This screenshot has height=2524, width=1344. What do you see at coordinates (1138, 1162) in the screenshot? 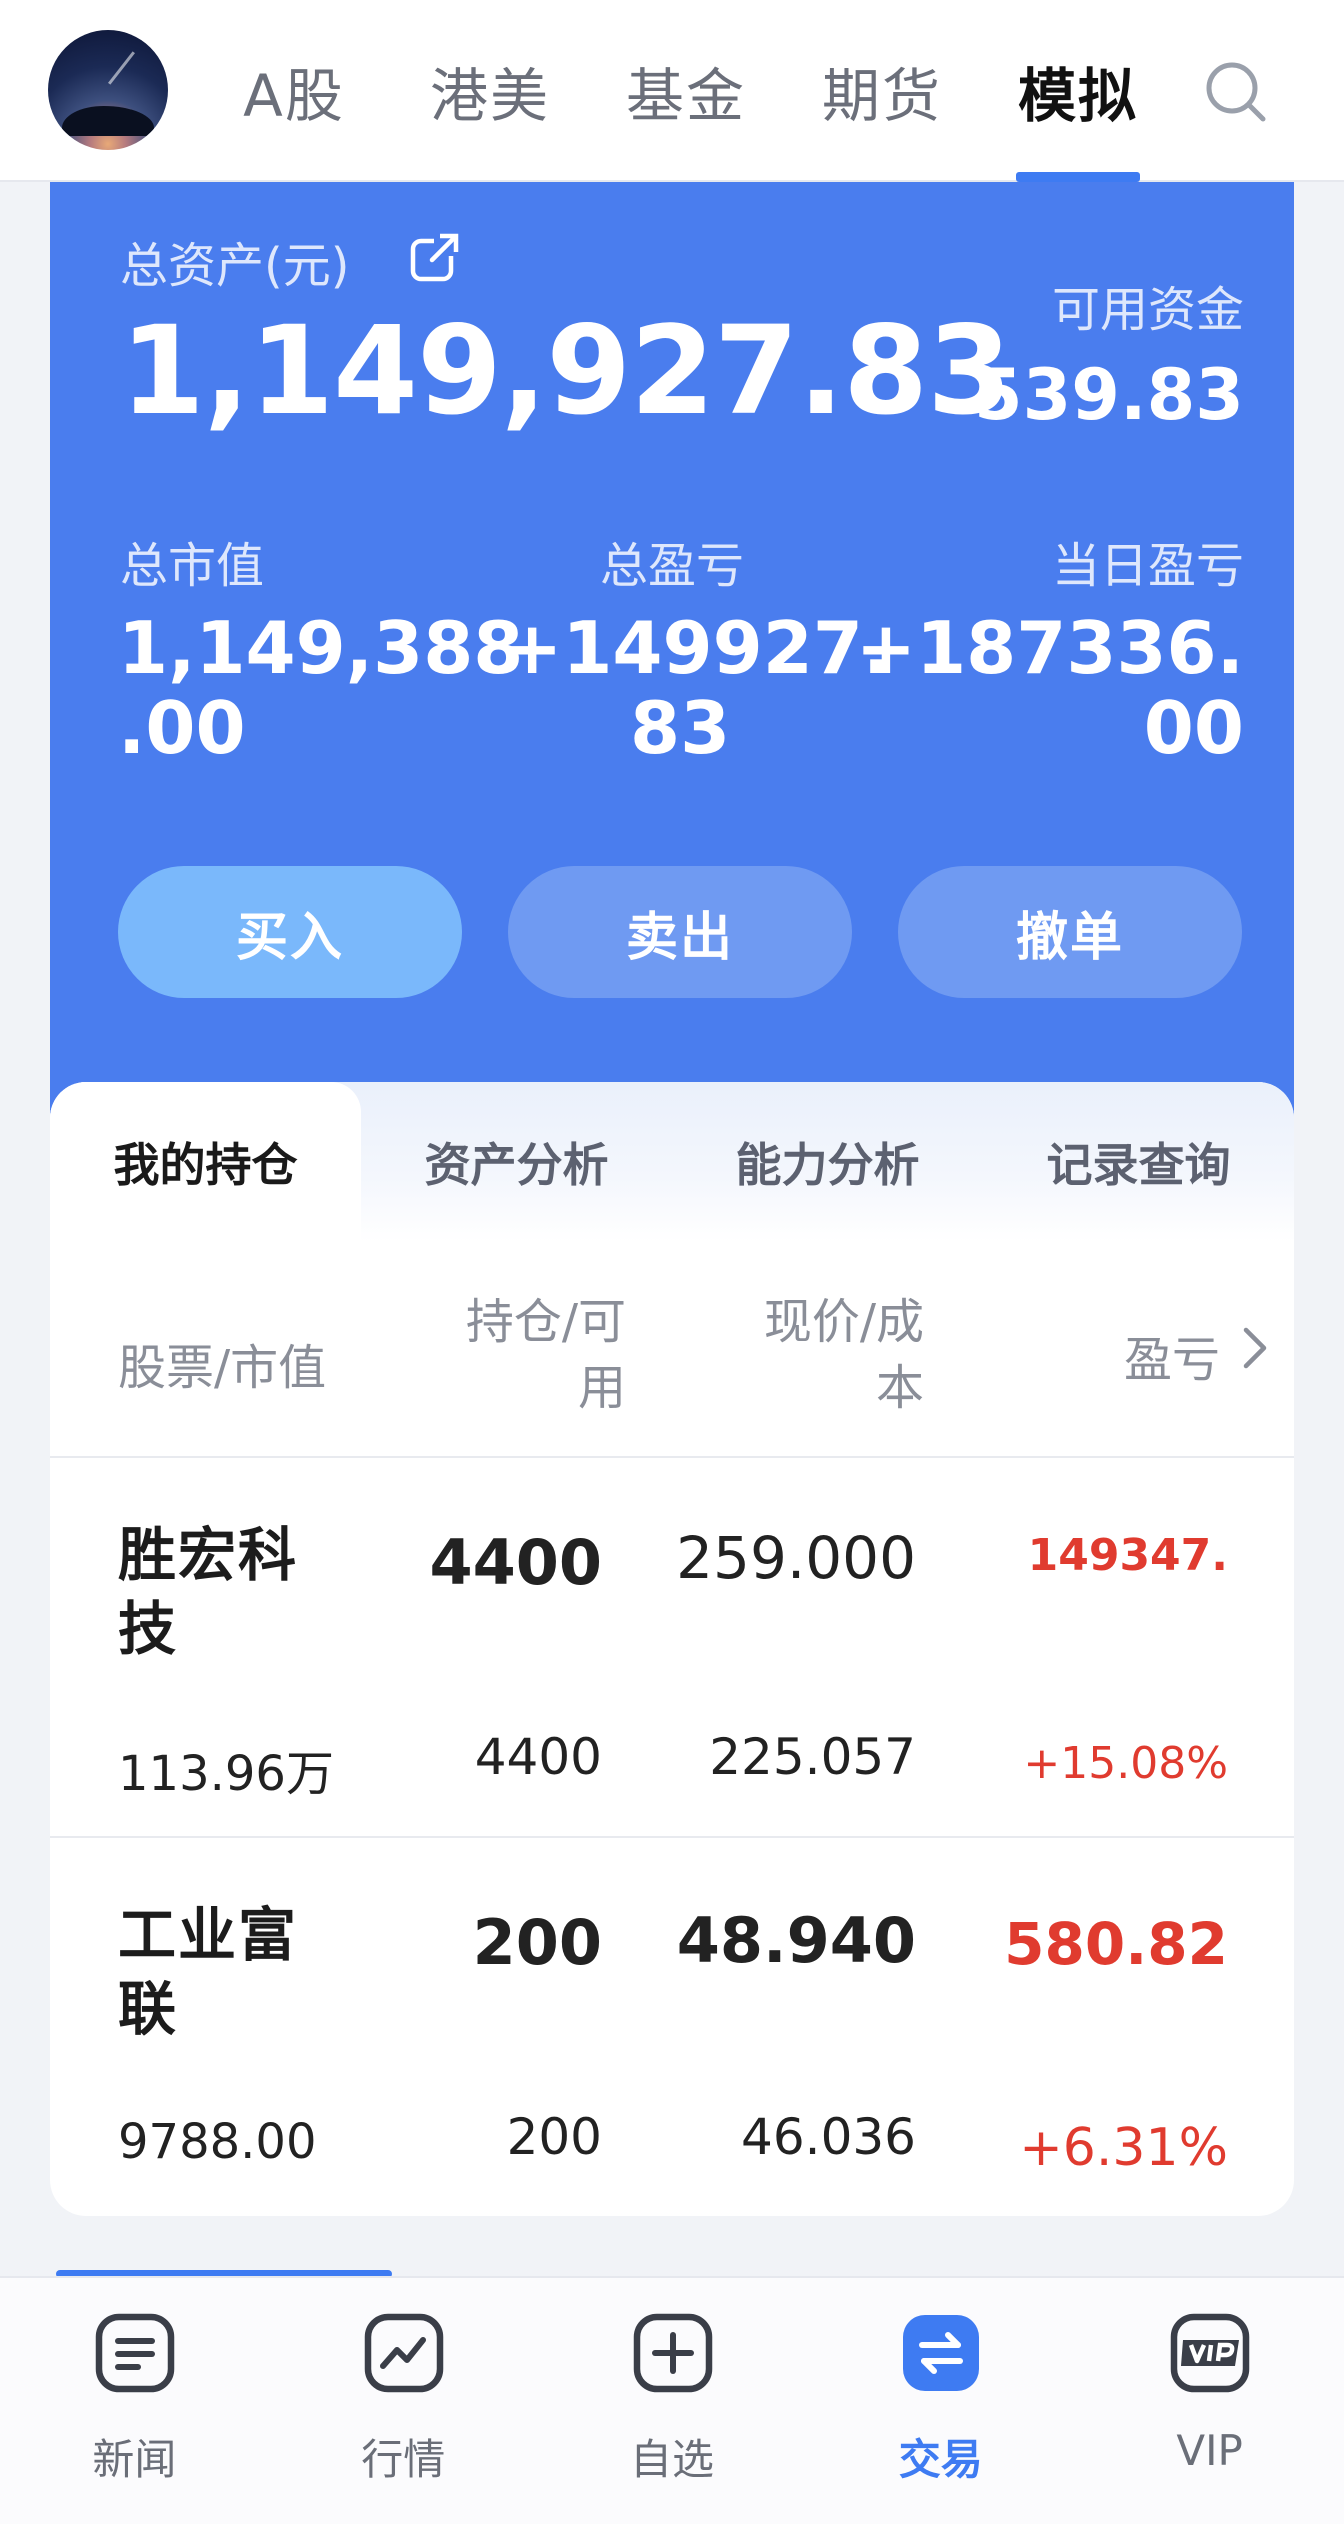
I see `tab-record-query: 记录查询` at bounding box center [1138, 1162].